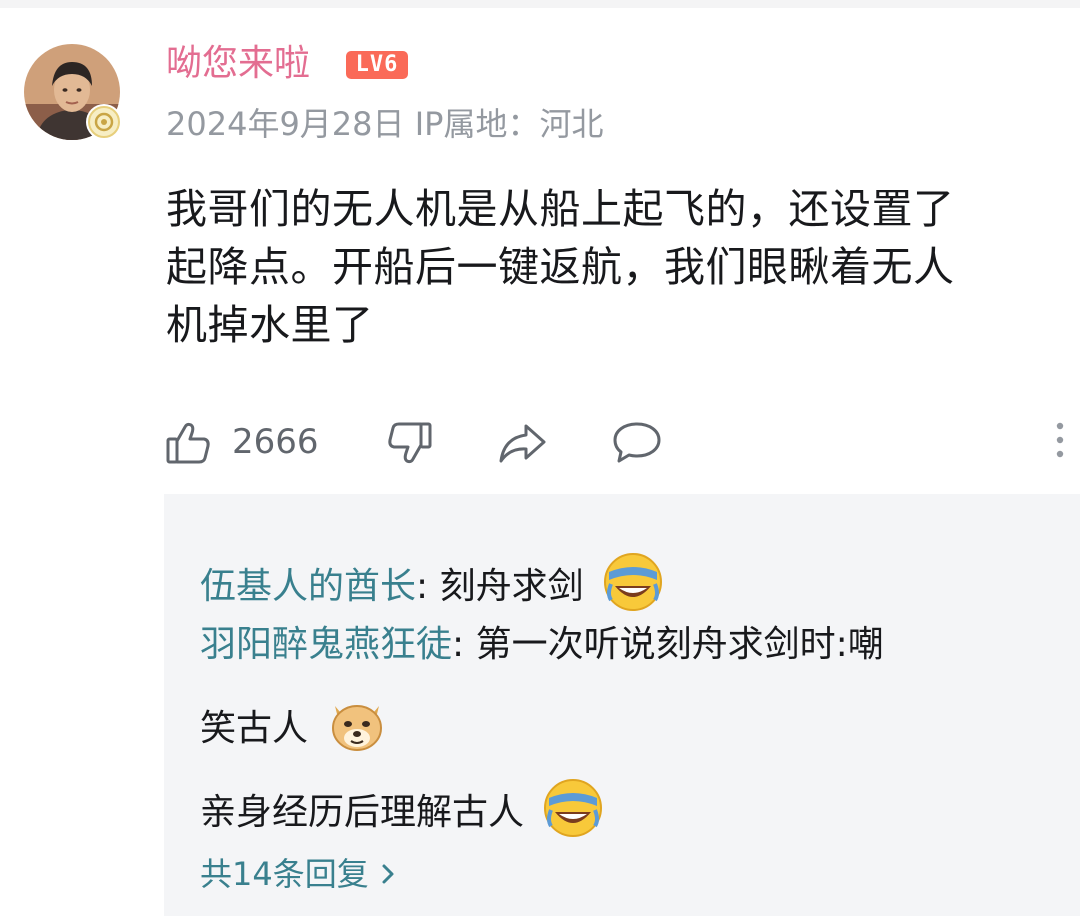 This screenshot has height=916, width=1080. I want to click on comment-line: 机掉水里了, so click(270, 325).